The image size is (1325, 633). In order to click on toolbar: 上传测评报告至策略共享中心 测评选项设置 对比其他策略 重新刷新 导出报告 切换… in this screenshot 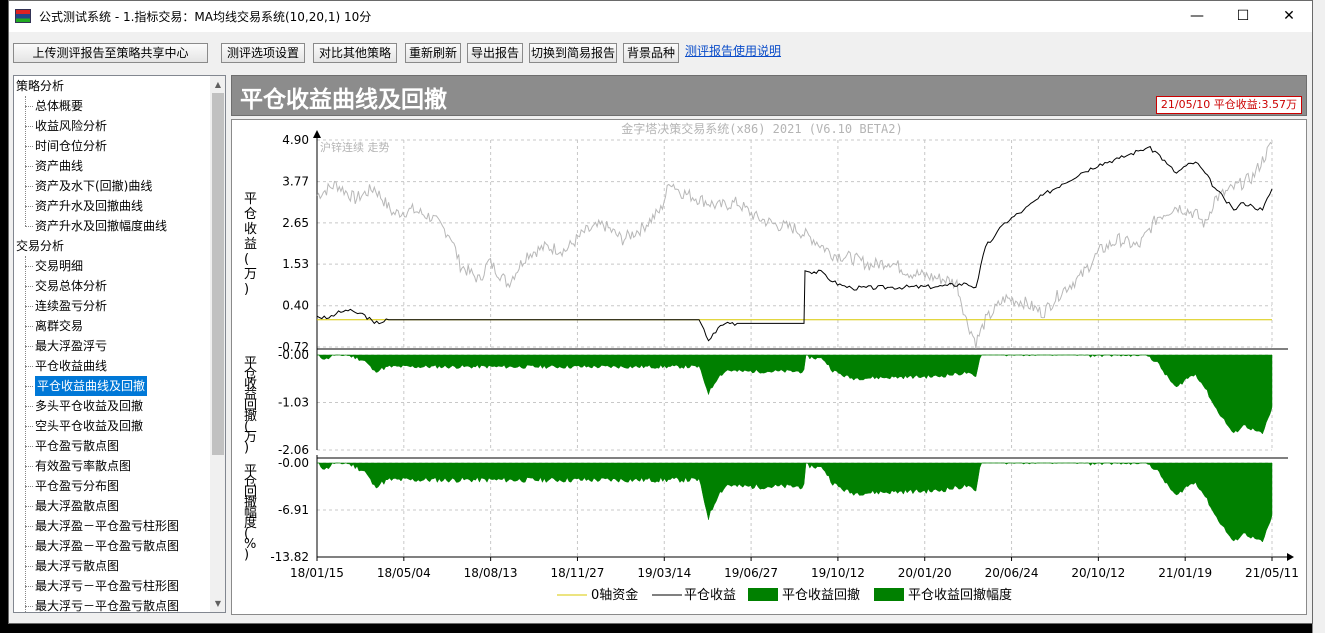, I will do `click(660, 53)`.